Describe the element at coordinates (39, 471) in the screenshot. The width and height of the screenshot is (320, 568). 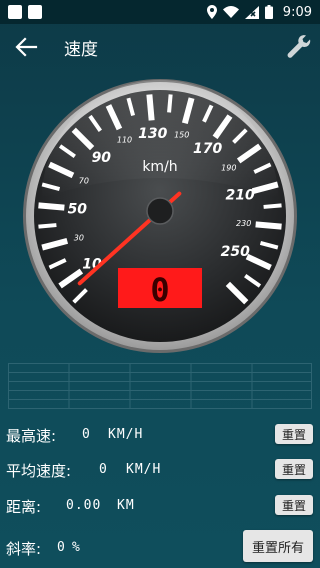
I see `avg-speed-label: 平均速度:` at that location.